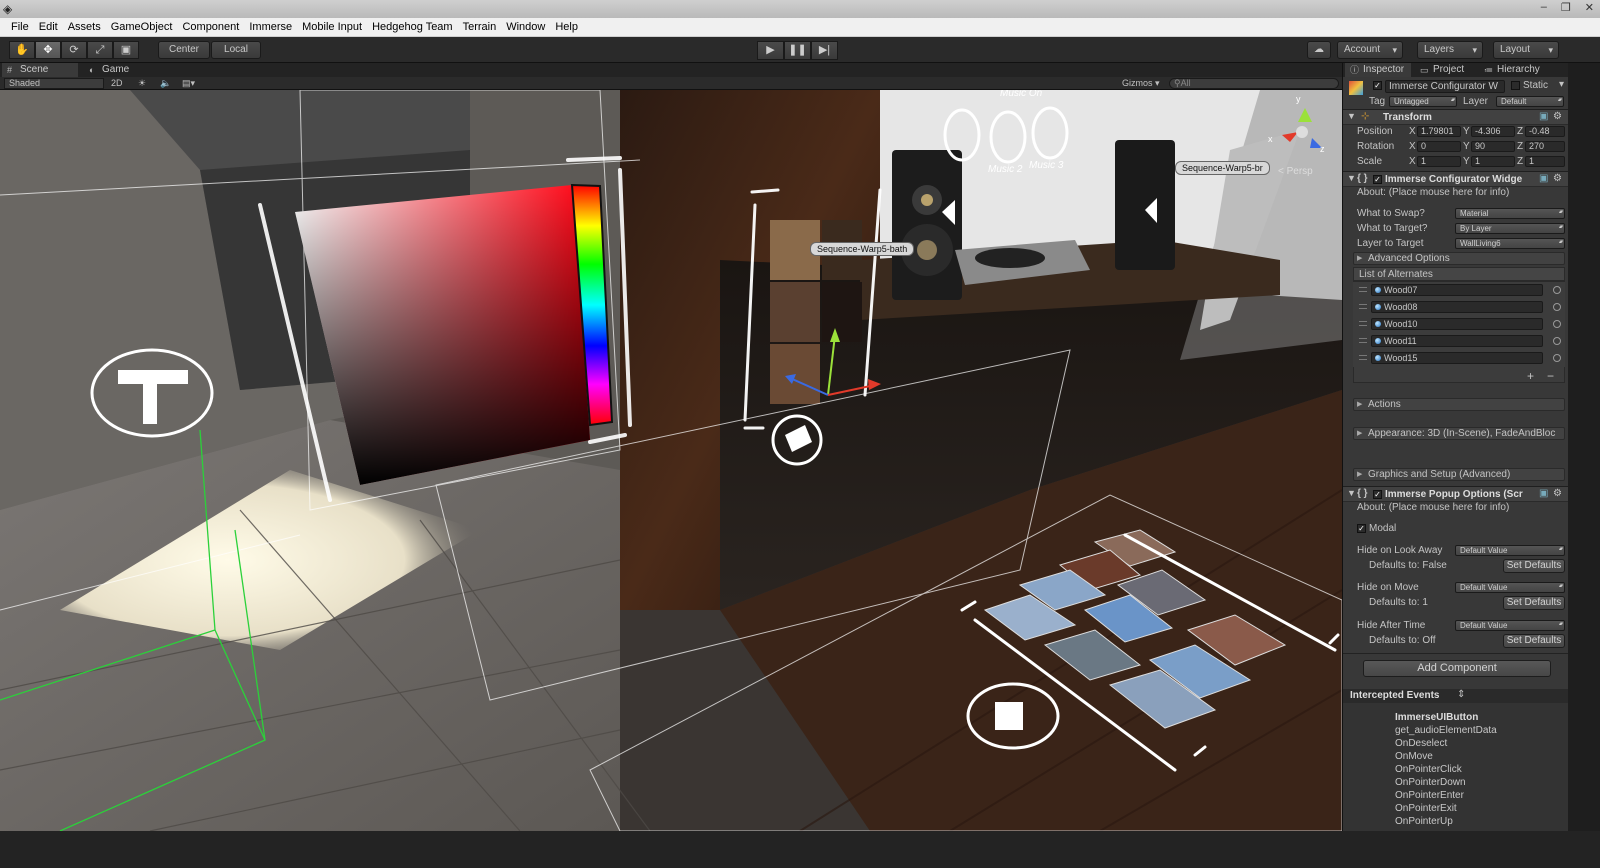 Image resolution: width=1600 pixels, height=868 pixels. What do you see at coordinates (1459, 404) in the screenshot?
I see `actions-foldout: Actions` at bounding box center [1459, 404].